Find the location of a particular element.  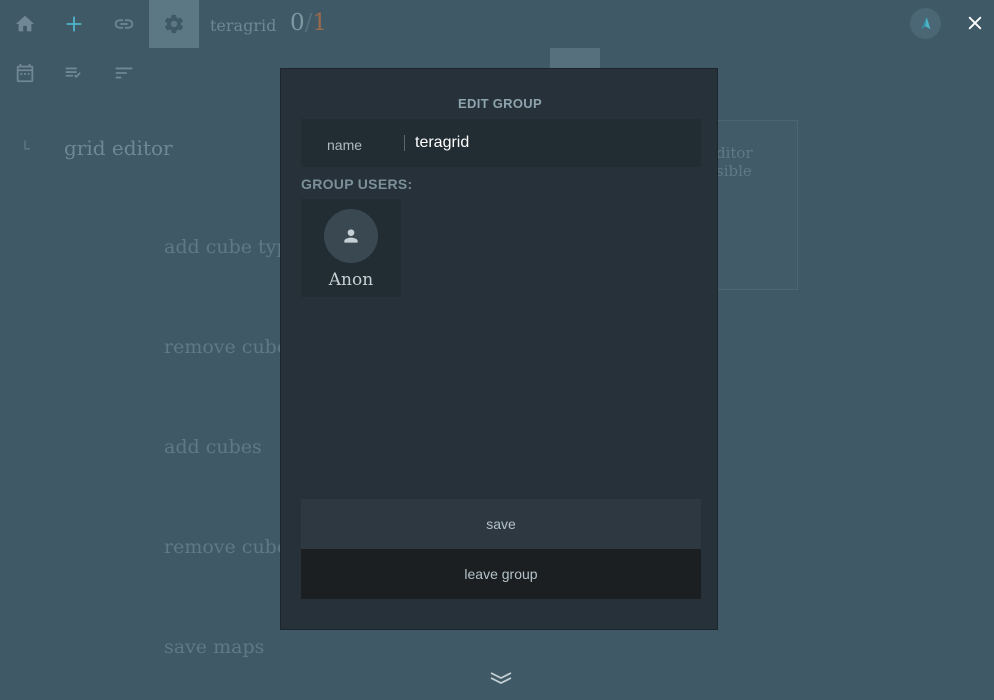

expand-button is located at coordinates (501, 678).